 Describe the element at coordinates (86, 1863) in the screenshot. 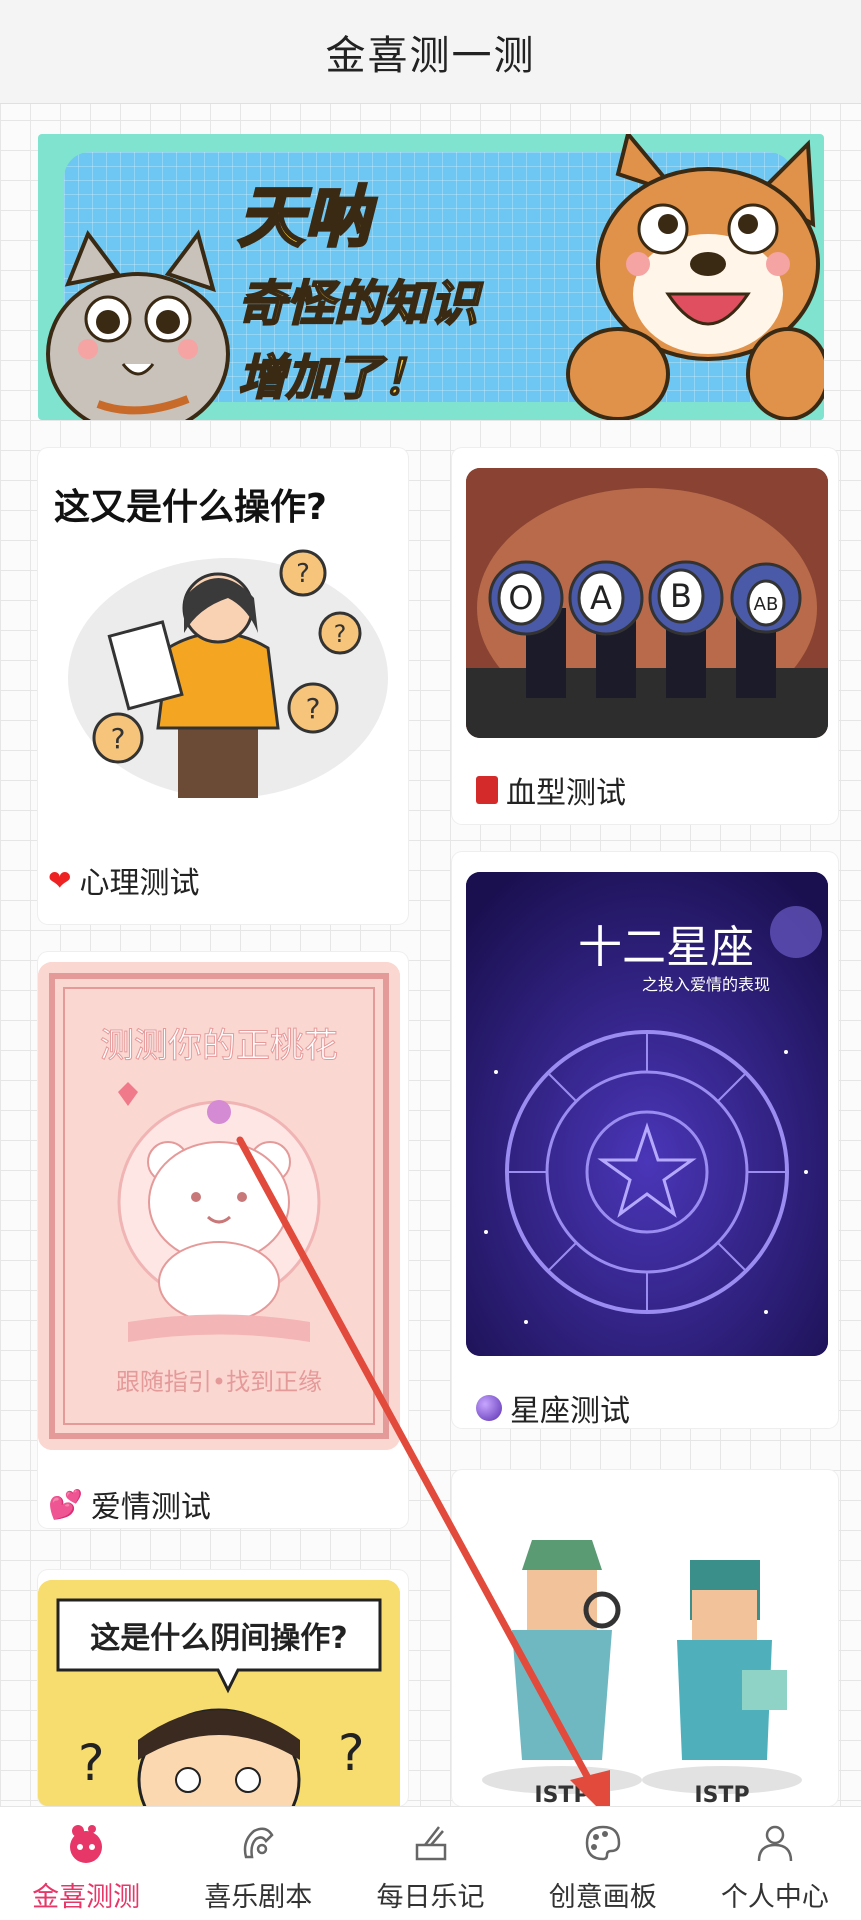

I see `tab-jinxi-test: 金喜测测` at that location.